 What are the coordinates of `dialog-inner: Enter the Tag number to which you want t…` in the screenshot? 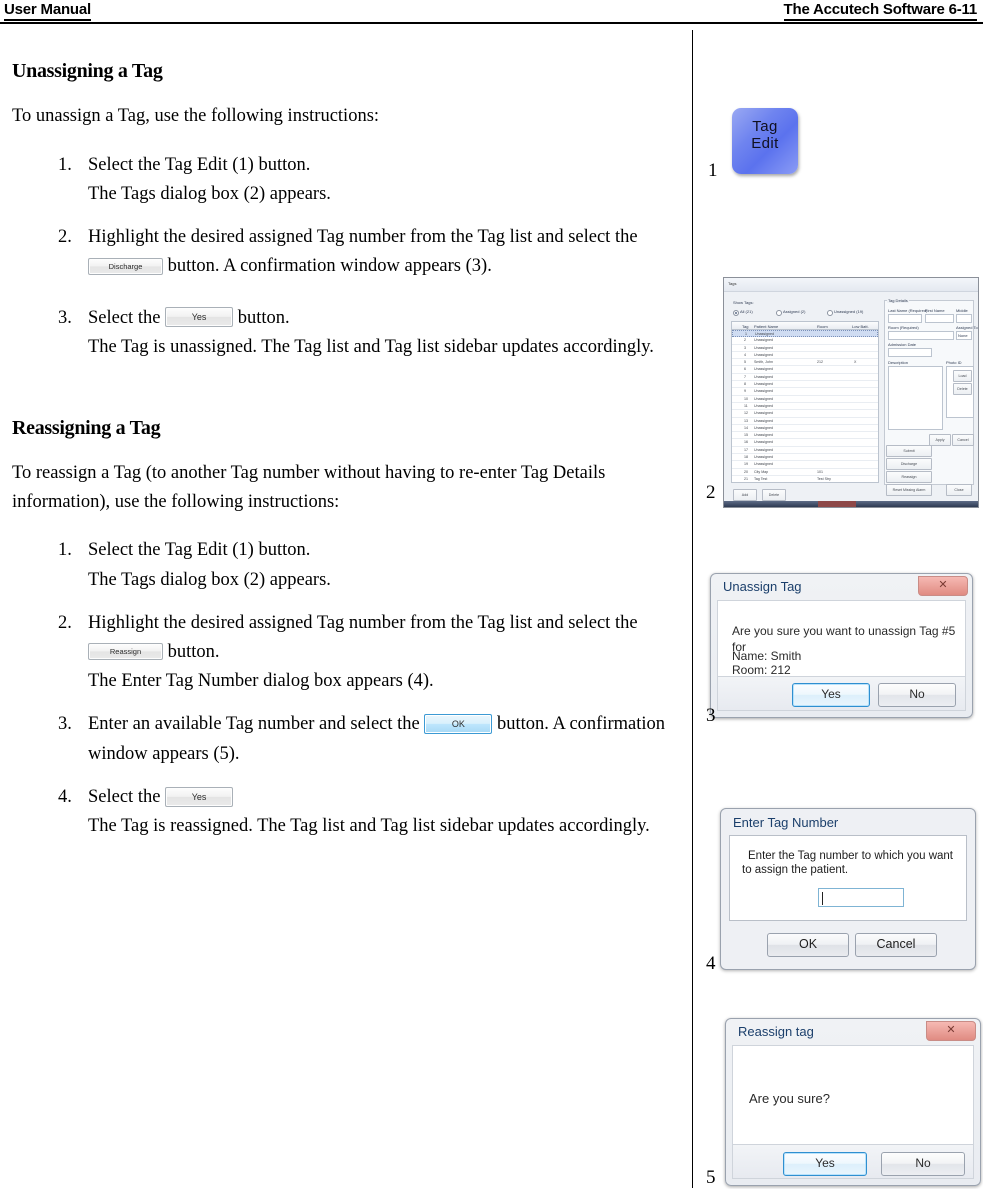 It's located at (848, 878).